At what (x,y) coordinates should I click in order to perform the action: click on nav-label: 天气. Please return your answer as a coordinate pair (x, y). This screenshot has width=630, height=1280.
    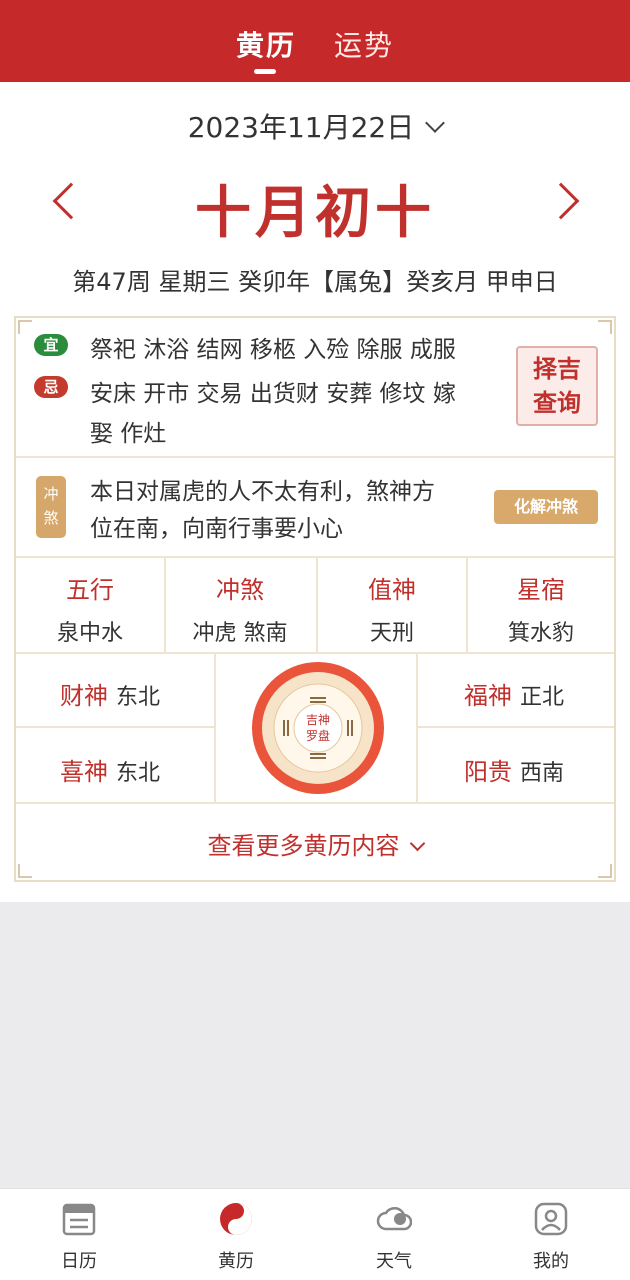
    Looking at the image, I should click on (394, 1261).